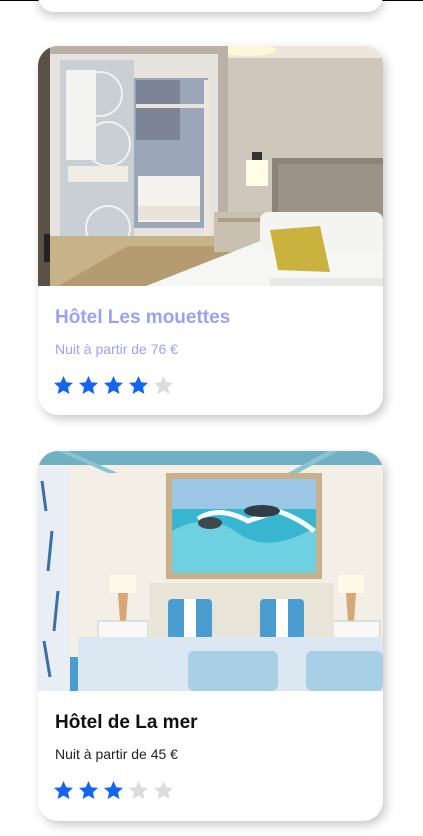  I want to click on hotel-name: Hôtel Les mouettes, so click(143, 317).